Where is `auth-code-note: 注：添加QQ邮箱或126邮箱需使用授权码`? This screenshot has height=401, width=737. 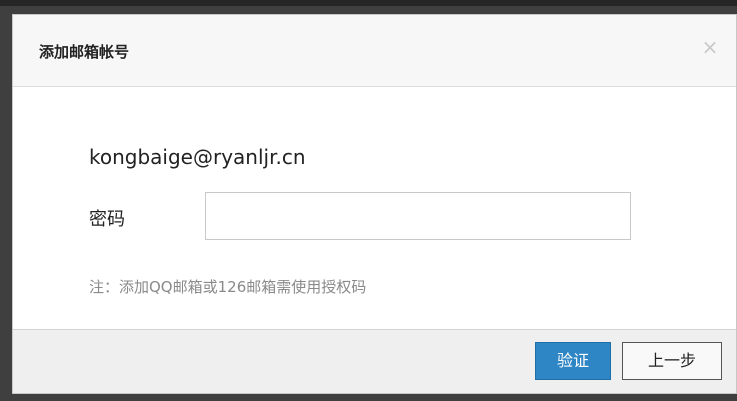 auth-code-note: 注：添加QQ邮箱或126邮箱需使用授权码 is located at coordinates (228, 287).